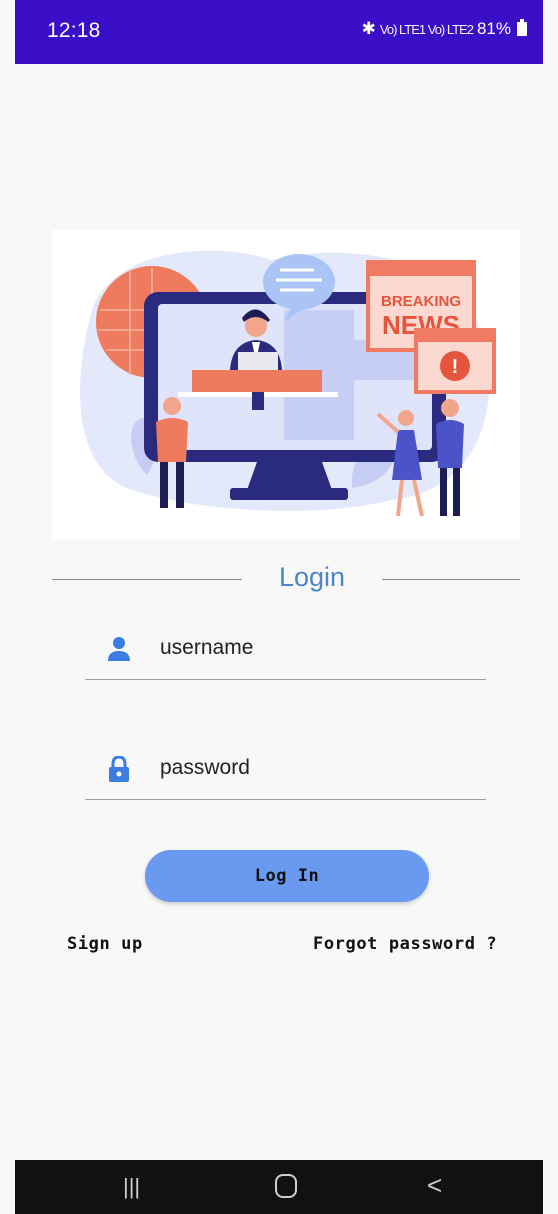 The height and width of the screenshot is (1214, 558). What do you see at coordinates (287, 876) in the screenshot?
I see `login-button: Log In` at bounding box center [287, 876].